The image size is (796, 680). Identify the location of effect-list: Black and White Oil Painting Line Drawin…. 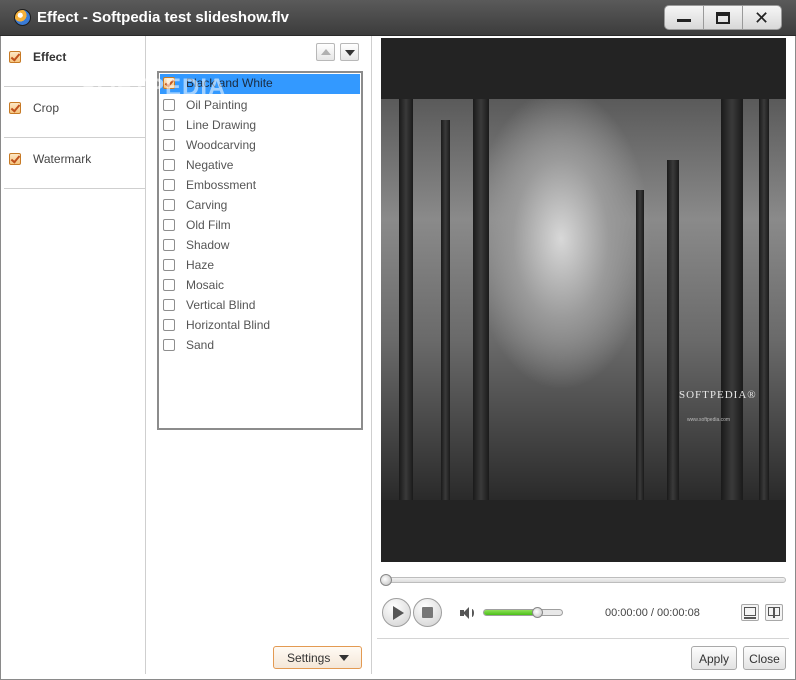
(260, 250).